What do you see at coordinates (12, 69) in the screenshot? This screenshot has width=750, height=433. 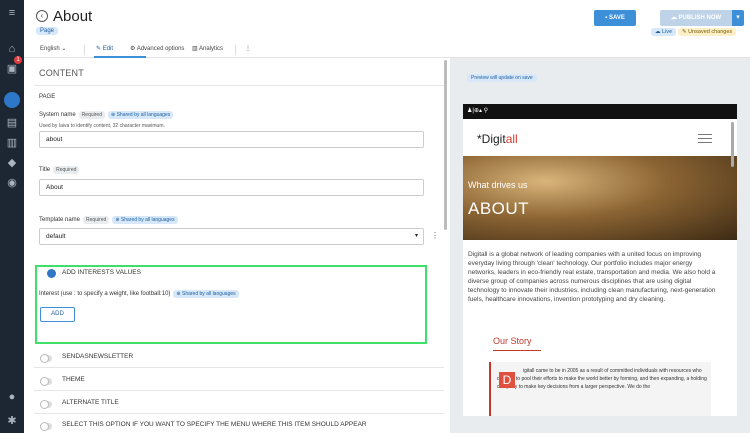 I see `tasks-icon: ▣` at bounding box center [12, 69].